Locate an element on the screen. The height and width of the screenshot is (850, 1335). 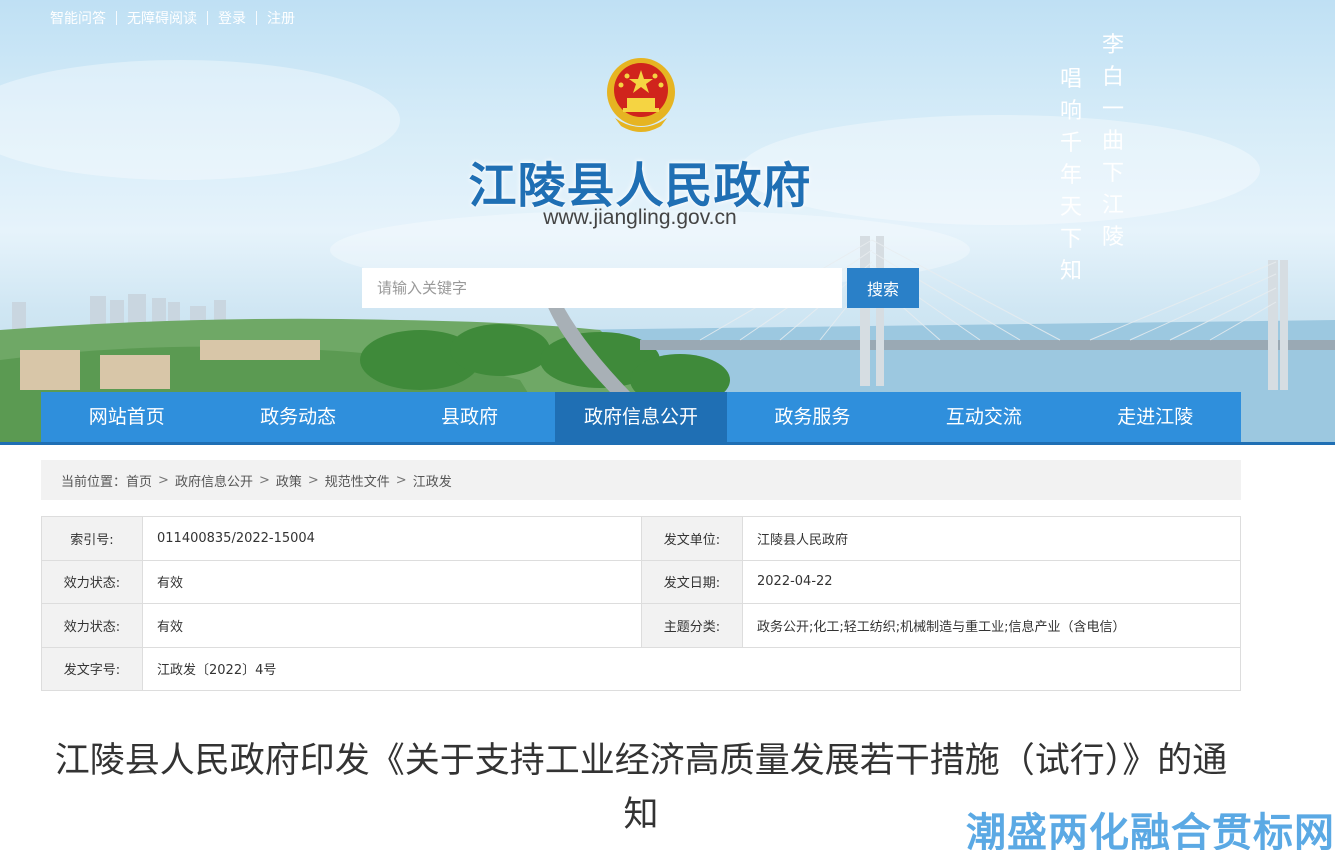
table-row: 索引号: 011400835/2022-15004 发文单位: 江陵县人民政府 is located at coordinates (641, 538).